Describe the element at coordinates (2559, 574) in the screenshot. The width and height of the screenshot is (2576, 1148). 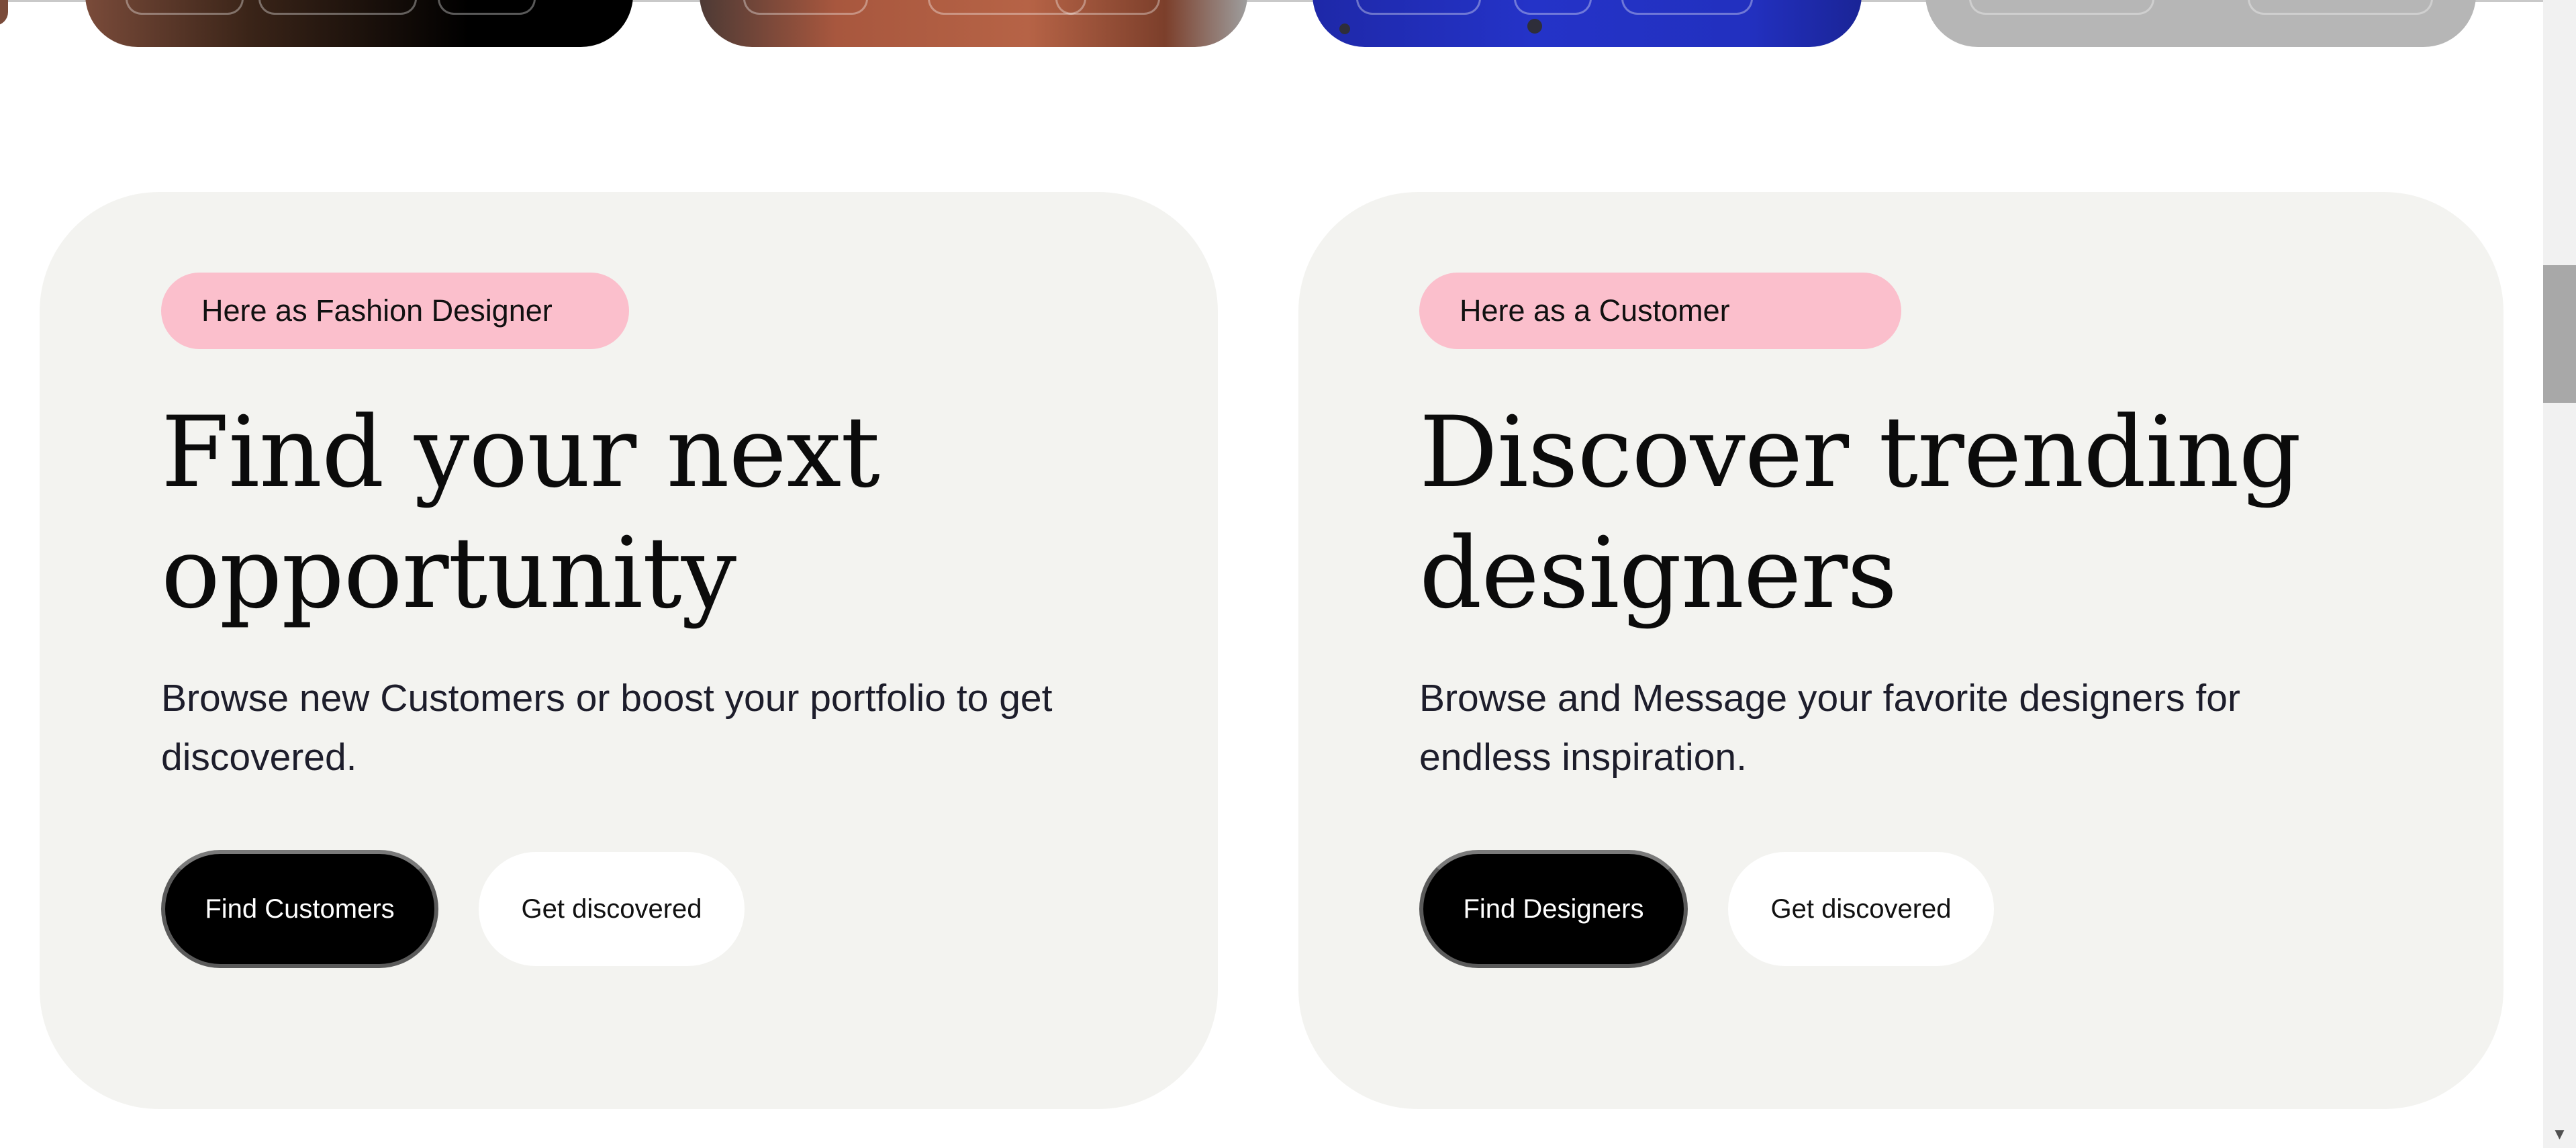
I see `vertical-scrollbar: ▼` at that location.